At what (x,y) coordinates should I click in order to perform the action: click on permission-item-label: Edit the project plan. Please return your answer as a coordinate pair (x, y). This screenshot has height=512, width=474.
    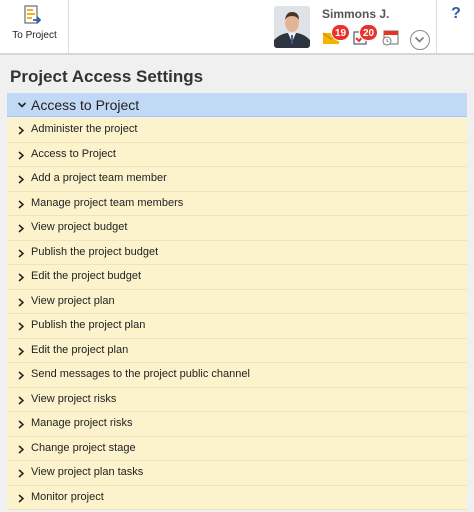
    Looking at the image, I should click on (80, 349).